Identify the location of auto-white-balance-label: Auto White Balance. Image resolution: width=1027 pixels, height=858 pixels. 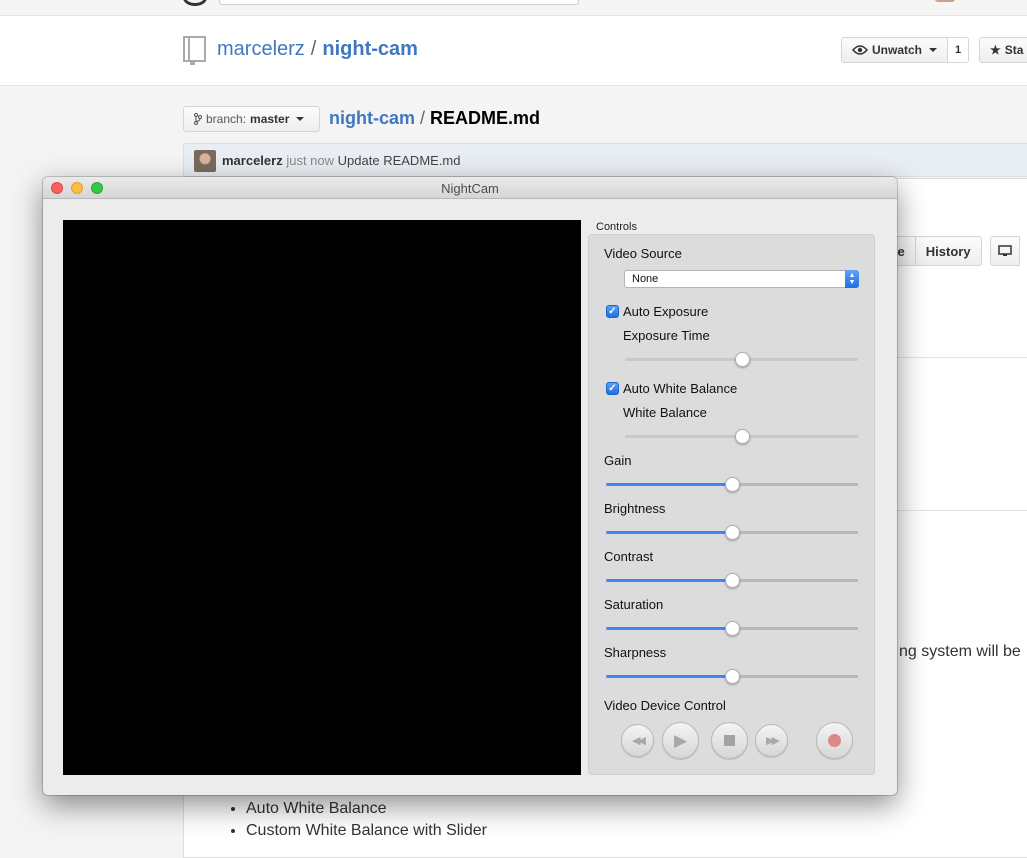
(680, 388).